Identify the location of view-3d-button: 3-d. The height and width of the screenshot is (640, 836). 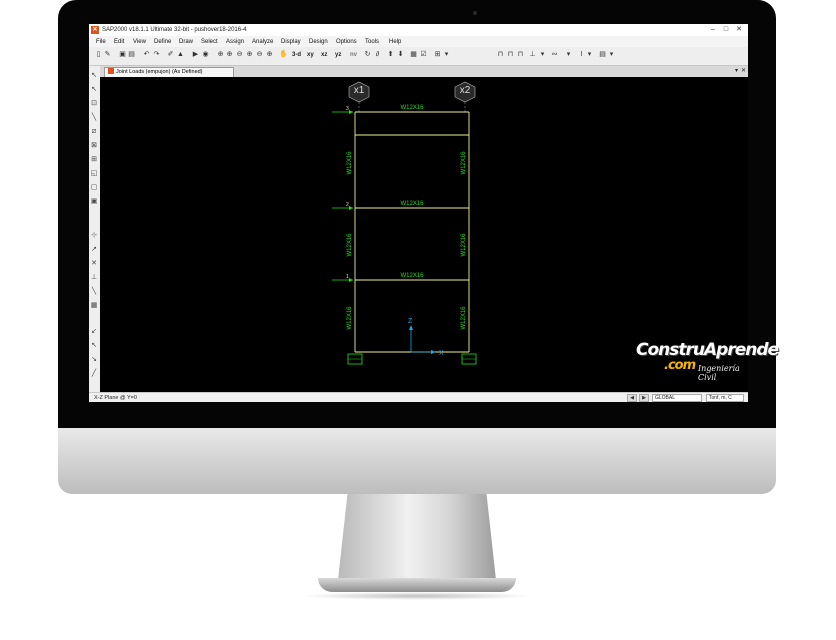
(296, 55).